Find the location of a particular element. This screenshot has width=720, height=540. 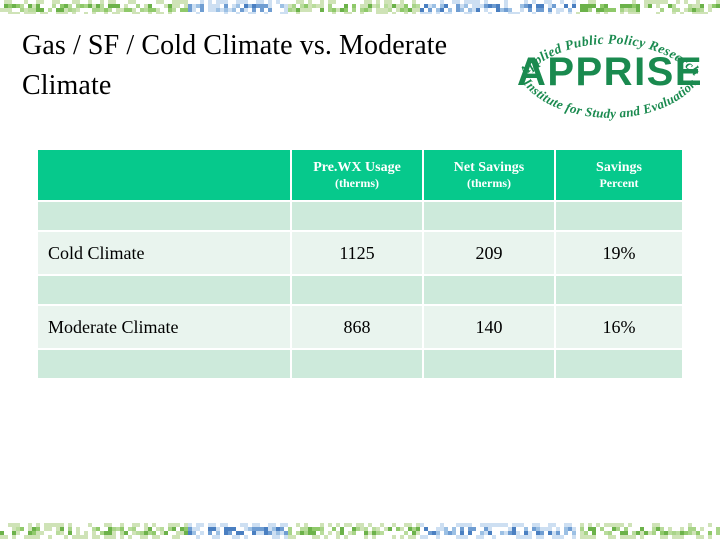

cell-moderate-climate-net-savings: 140 is located at coordinates (489, 327).